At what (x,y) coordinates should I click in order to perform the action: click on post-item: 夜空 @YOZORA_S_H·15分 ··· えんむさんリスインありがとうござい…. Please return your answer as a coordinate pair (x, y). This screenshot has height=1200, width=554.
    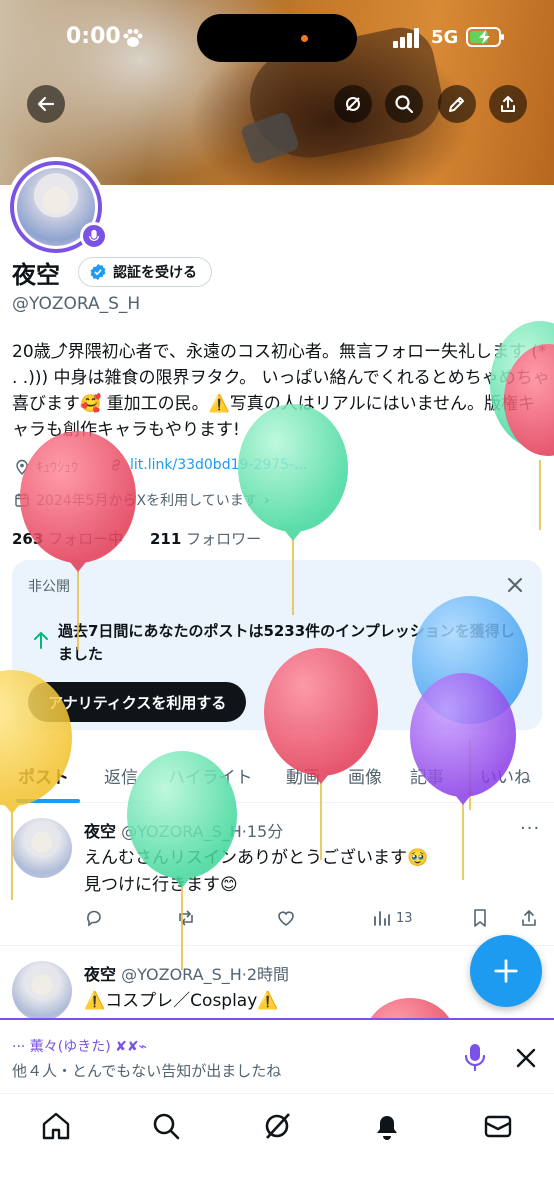
    Looking at the image, I should click on (277, 875).